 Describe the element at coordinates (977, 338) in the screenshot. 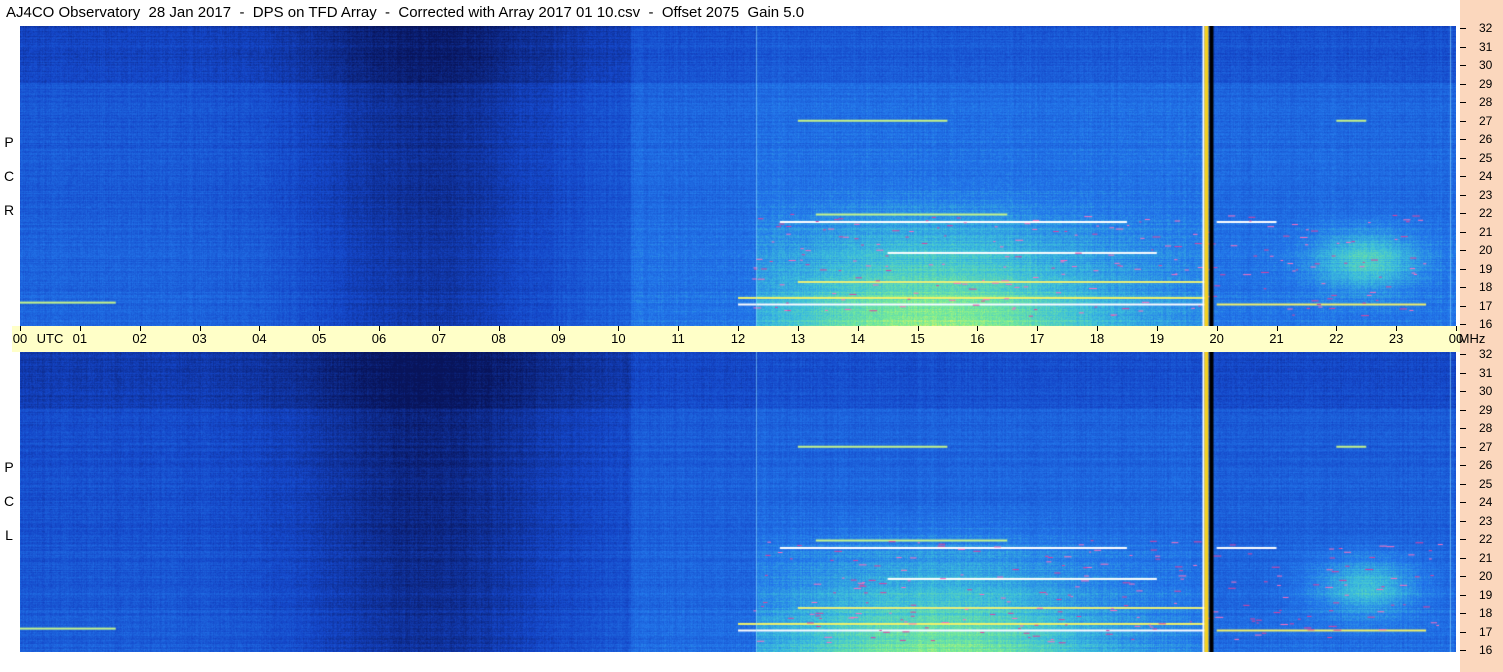

I see `time-tick-label: 16` at that location.